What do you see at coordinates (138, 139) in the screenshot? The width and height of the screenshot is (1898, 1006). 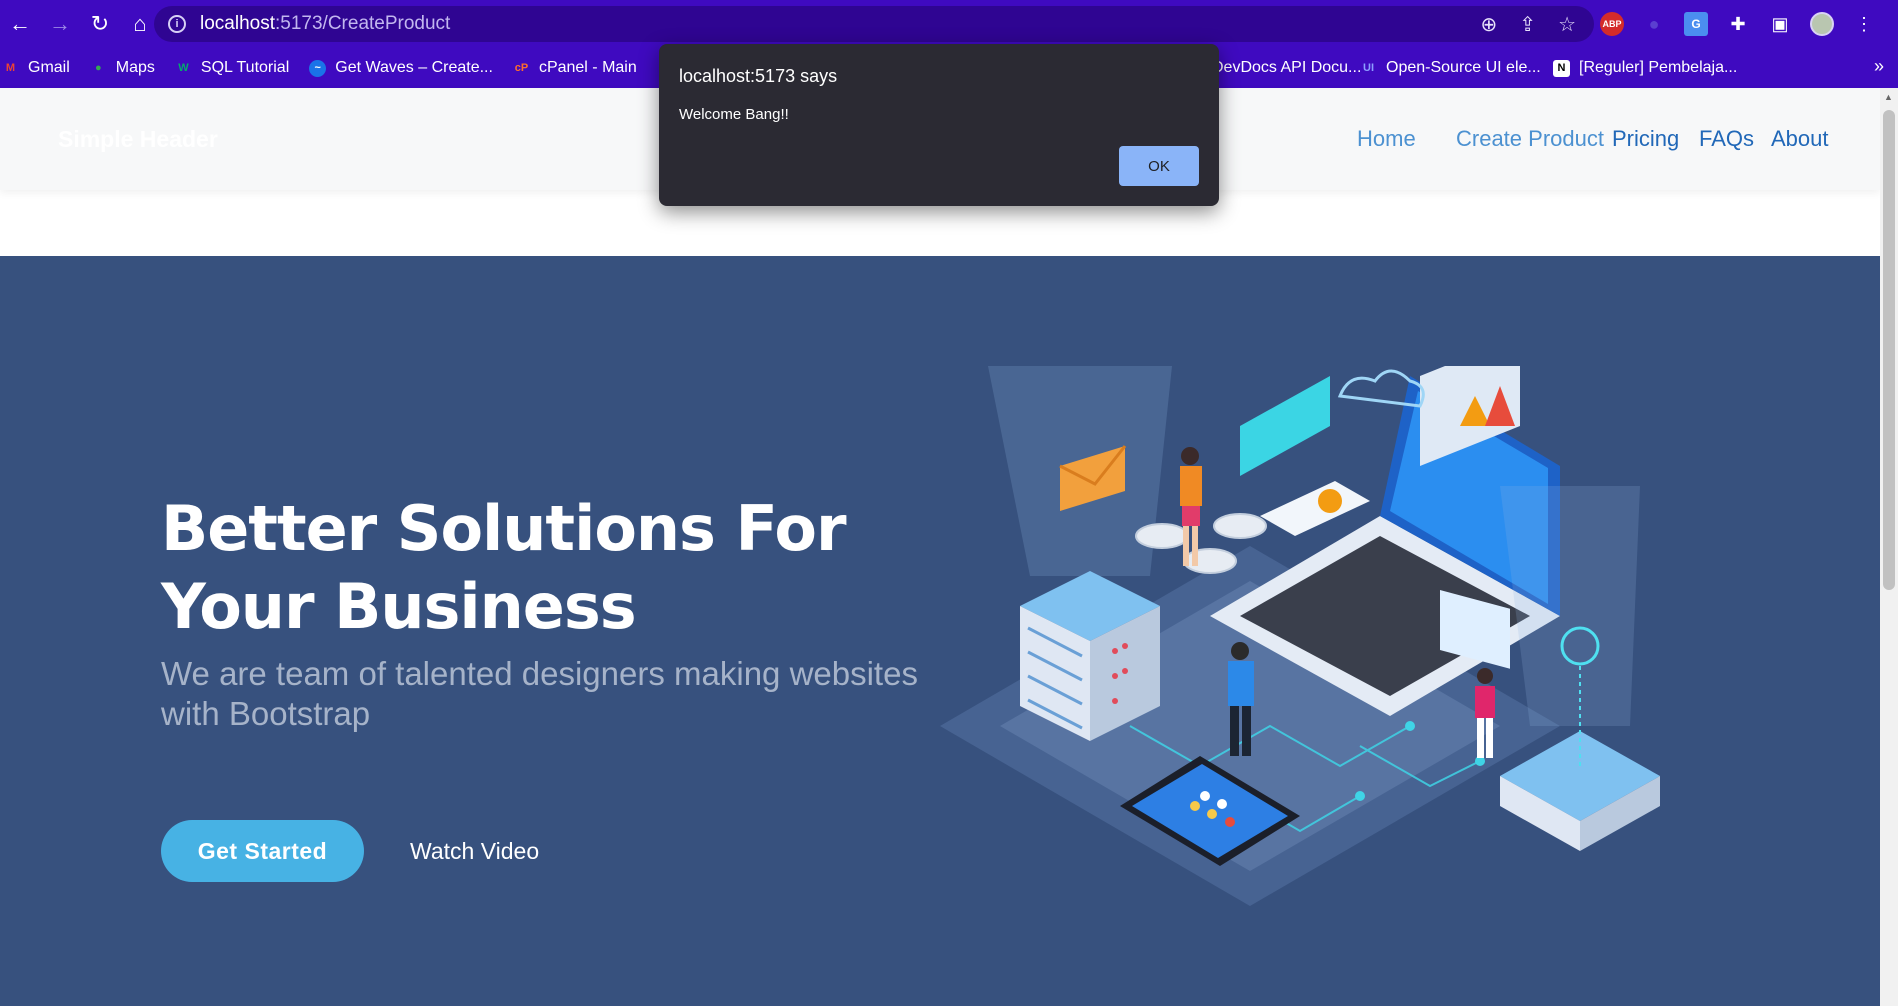 I see `brand-logo: Simple Header` at bounding box center [138, 139].